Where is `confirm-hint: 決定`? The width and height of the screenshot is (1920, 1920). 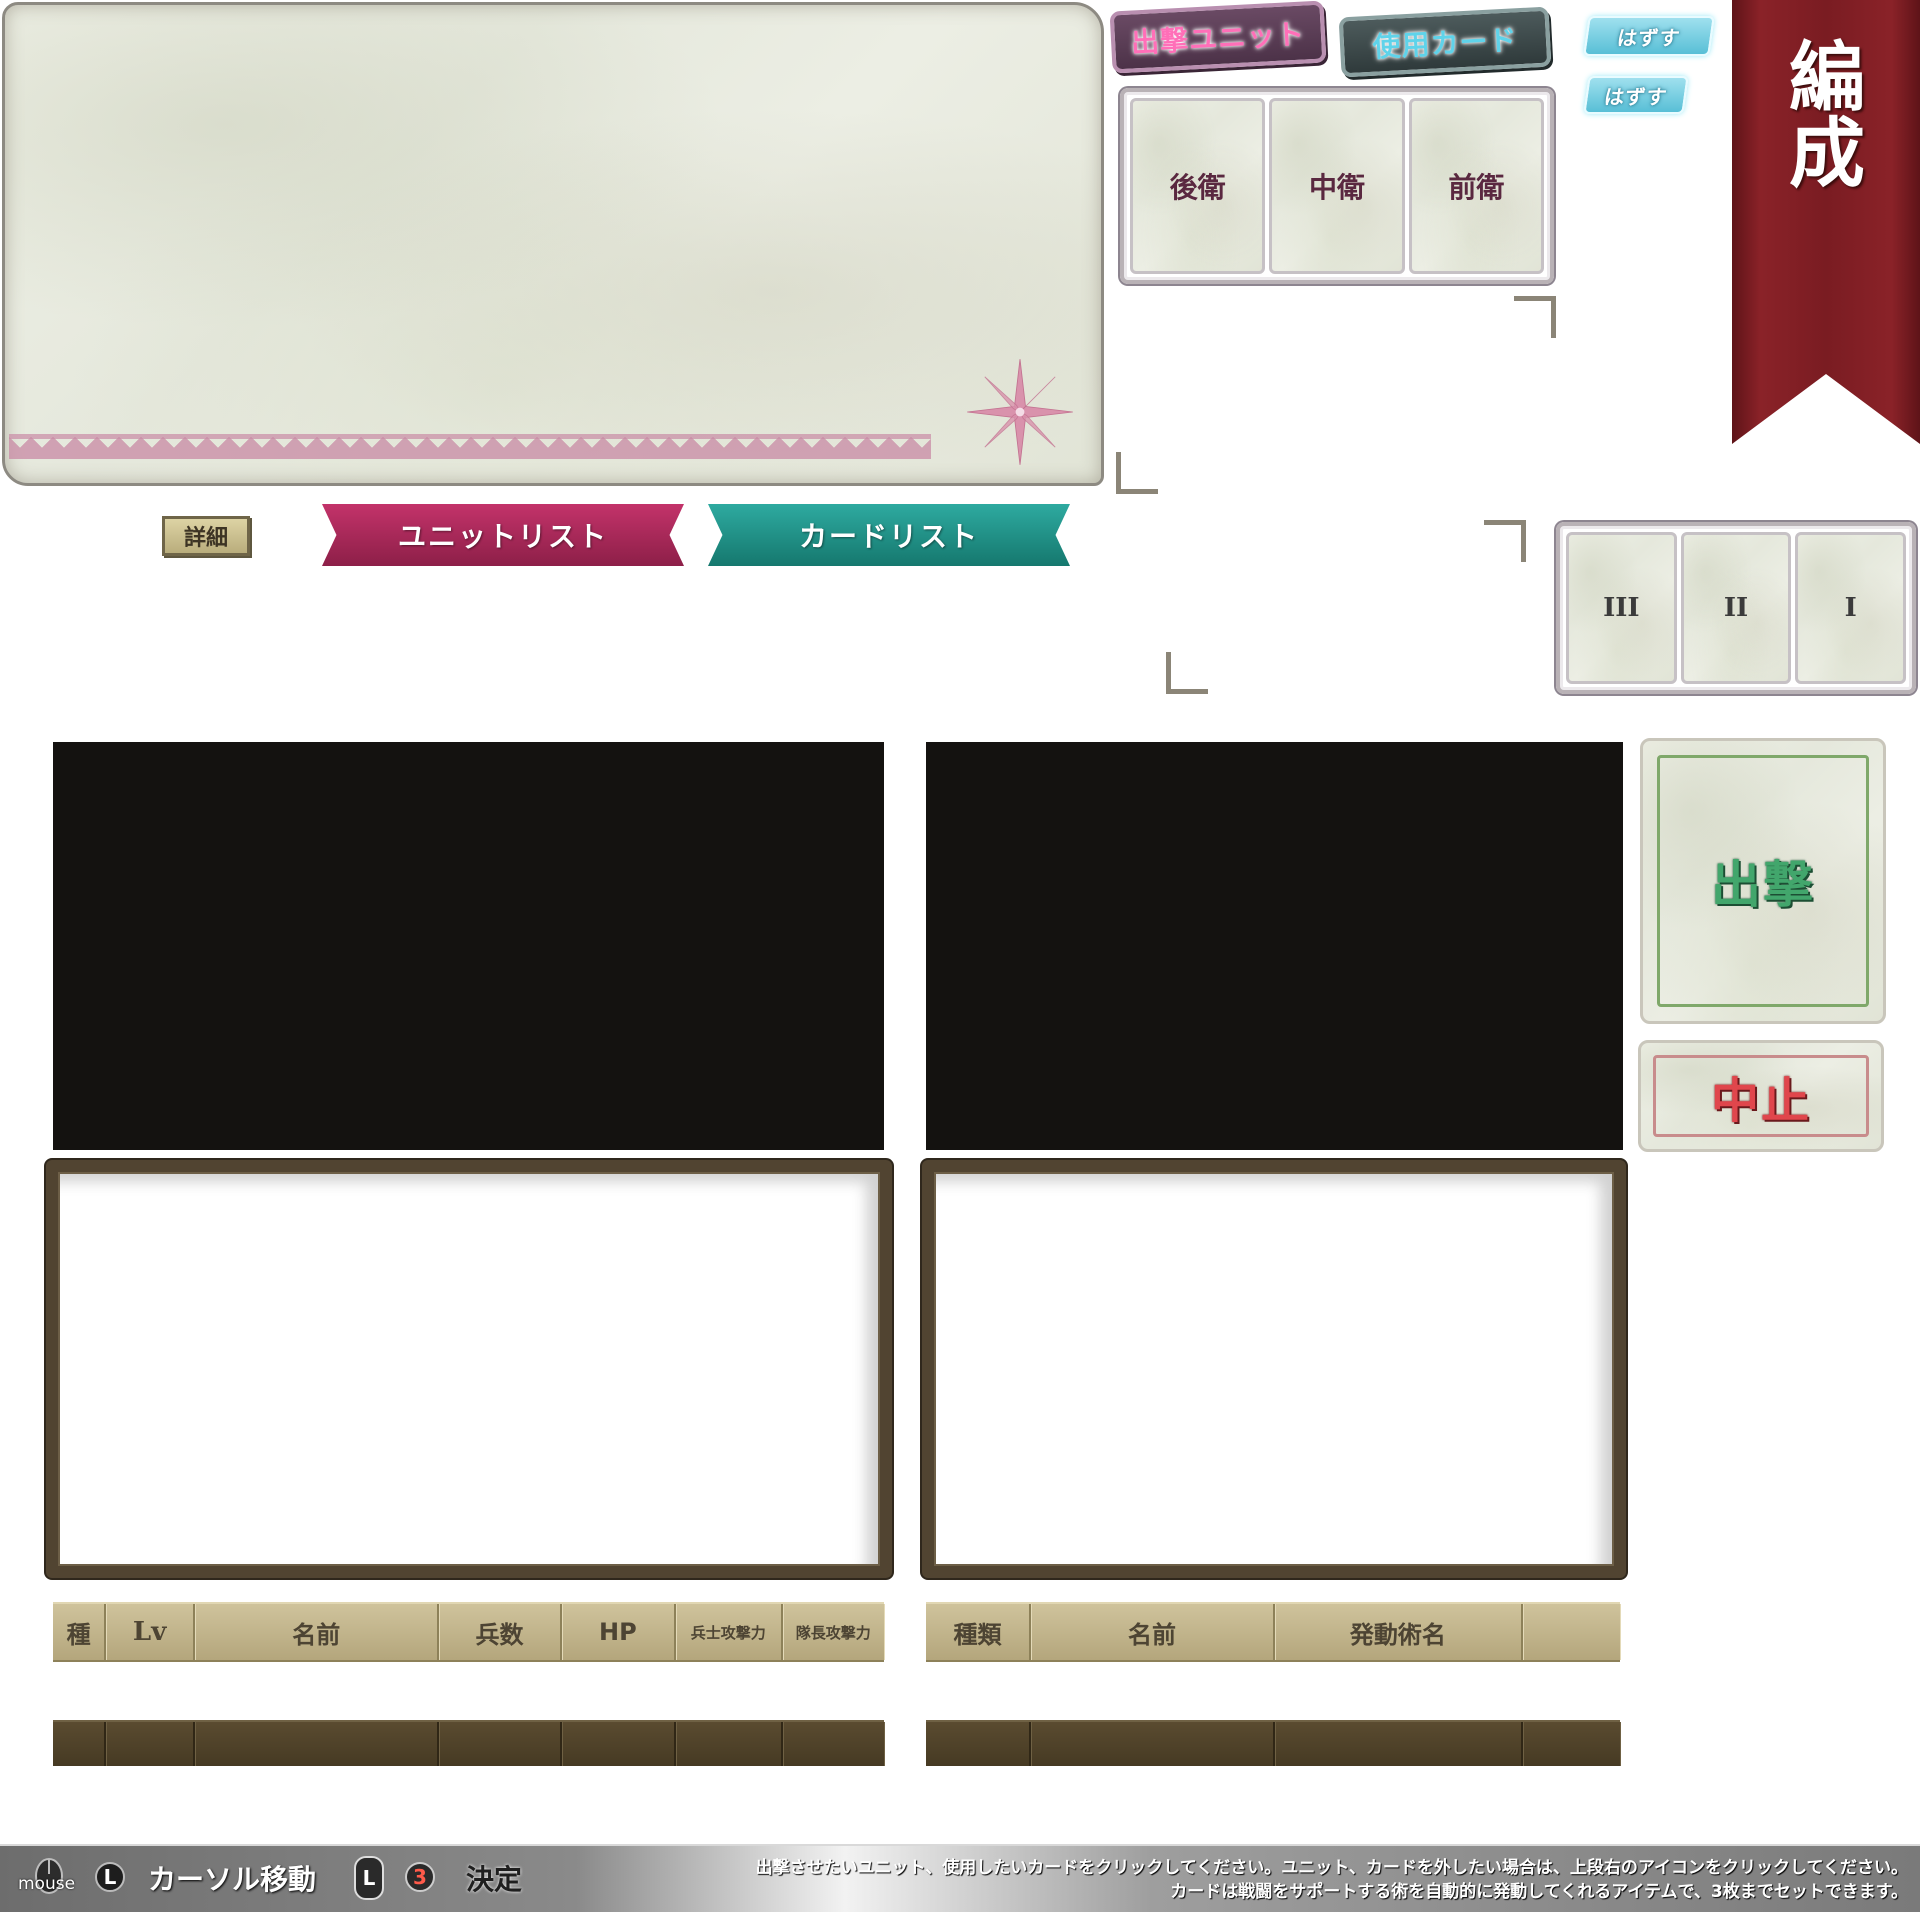
confirm-hint: 決定 is located at coordinates (494, 1879).